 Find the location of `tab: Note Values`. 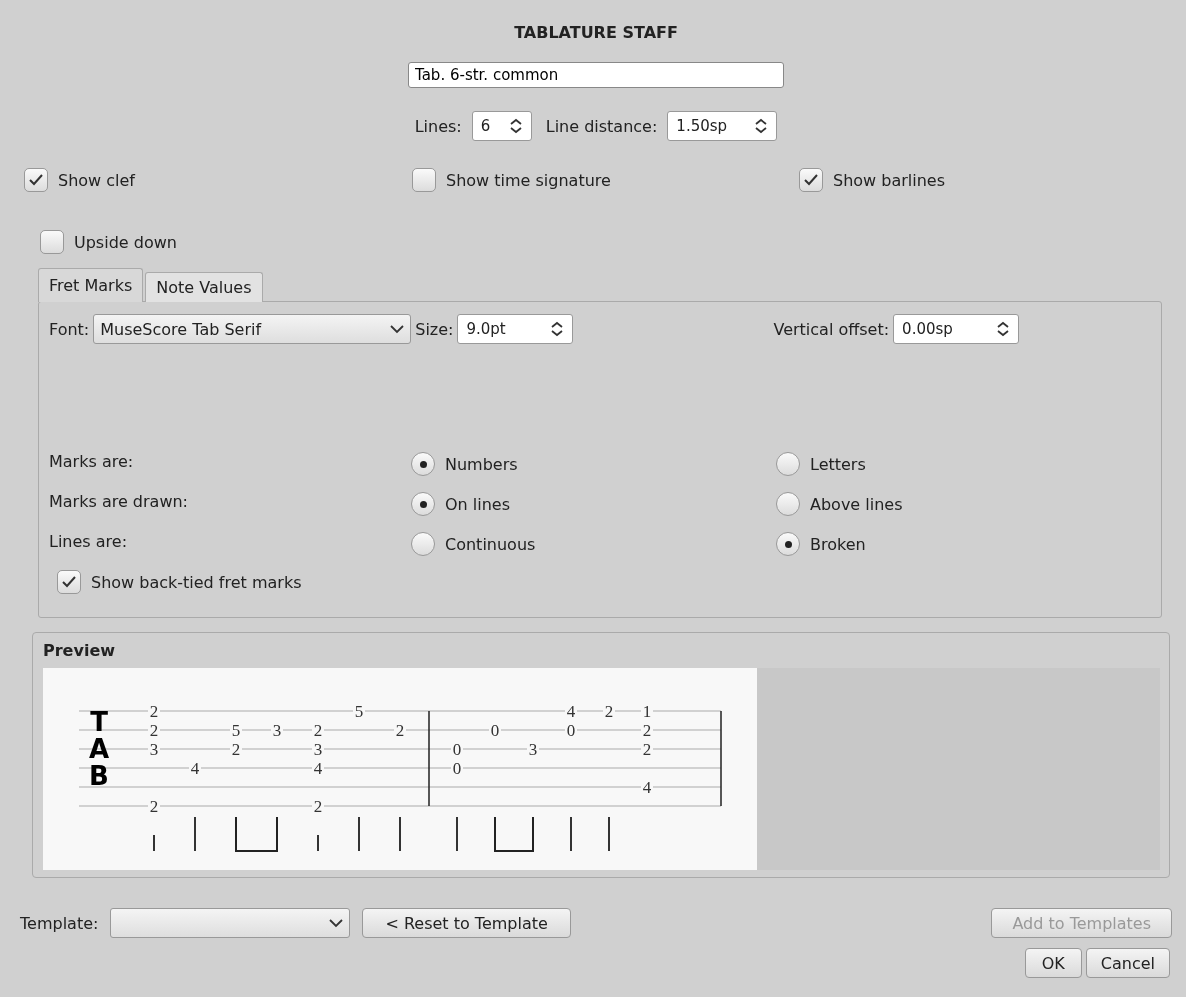

tab: Note Values is located at coordinates (204, 287).